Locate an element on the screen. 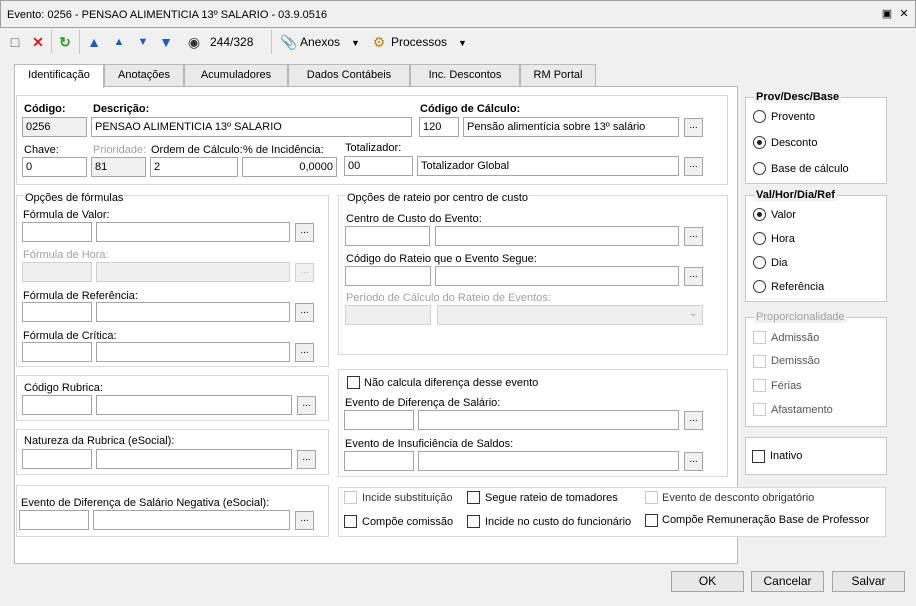 Image resolution: width=916 pixels, height=606 pixels. evento-insuficiencia-code is located at coordinates (379, 461).